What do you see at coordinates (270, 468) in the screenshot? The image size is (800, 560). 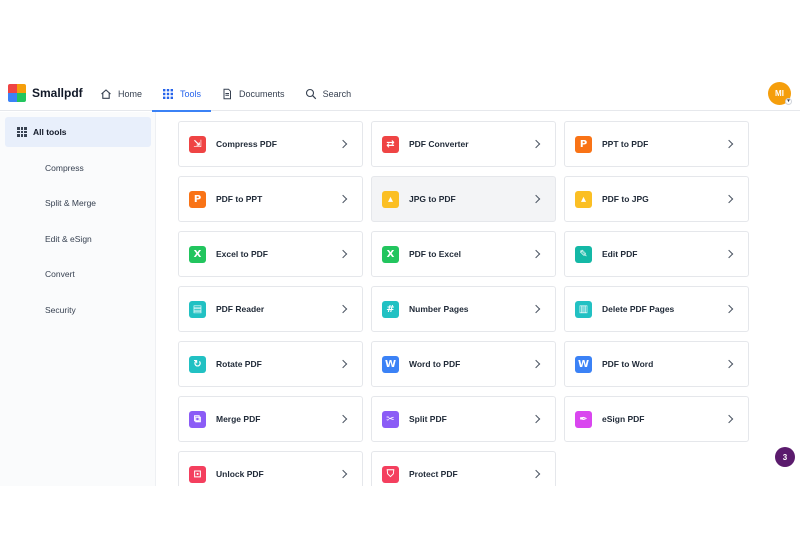 I see `tool-card-unlock-pdf: ⊡ Unlock PDF` at bounding box center [270, 468].